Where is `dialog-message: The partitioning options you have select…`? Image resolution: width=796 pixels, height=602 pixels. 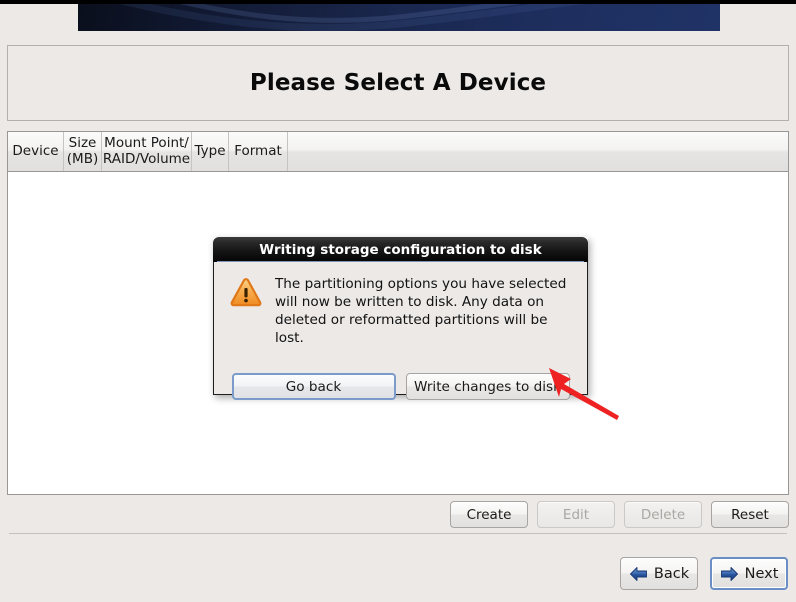 dialog-message: The partitioning options you have select… is located at coordinates (421, 311).